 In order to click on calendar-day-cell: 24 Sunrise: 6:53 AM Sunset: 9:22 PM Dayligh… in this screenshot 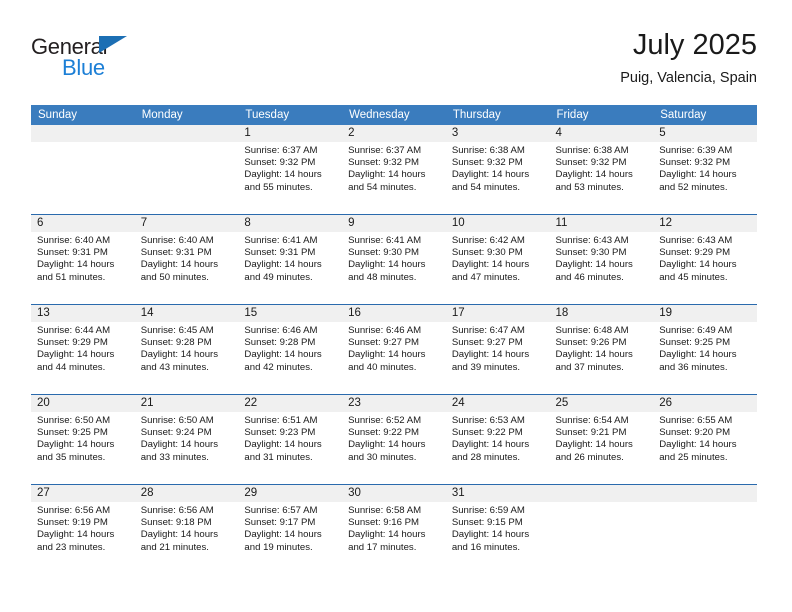, I will do `click(497, 439)`.